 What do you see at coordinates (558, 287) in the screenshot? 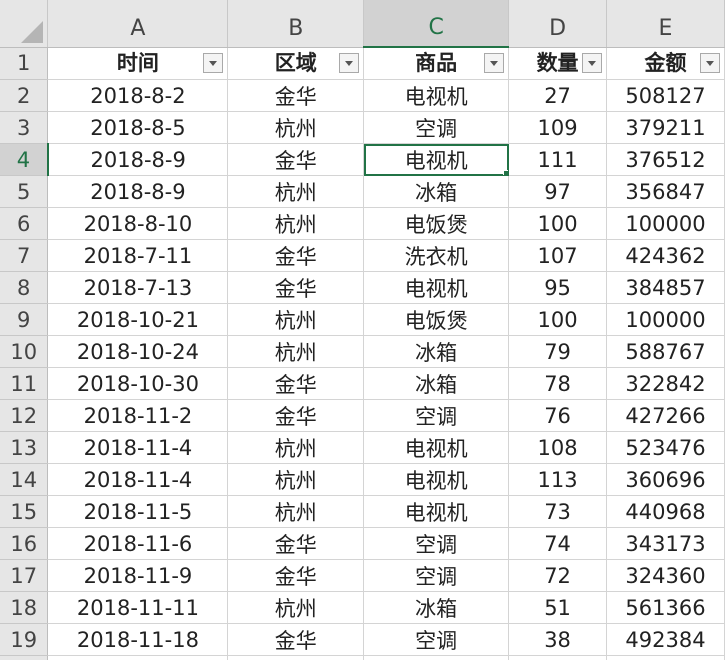
I see `cell-quantity: 95` at bounding box center [558, 287].